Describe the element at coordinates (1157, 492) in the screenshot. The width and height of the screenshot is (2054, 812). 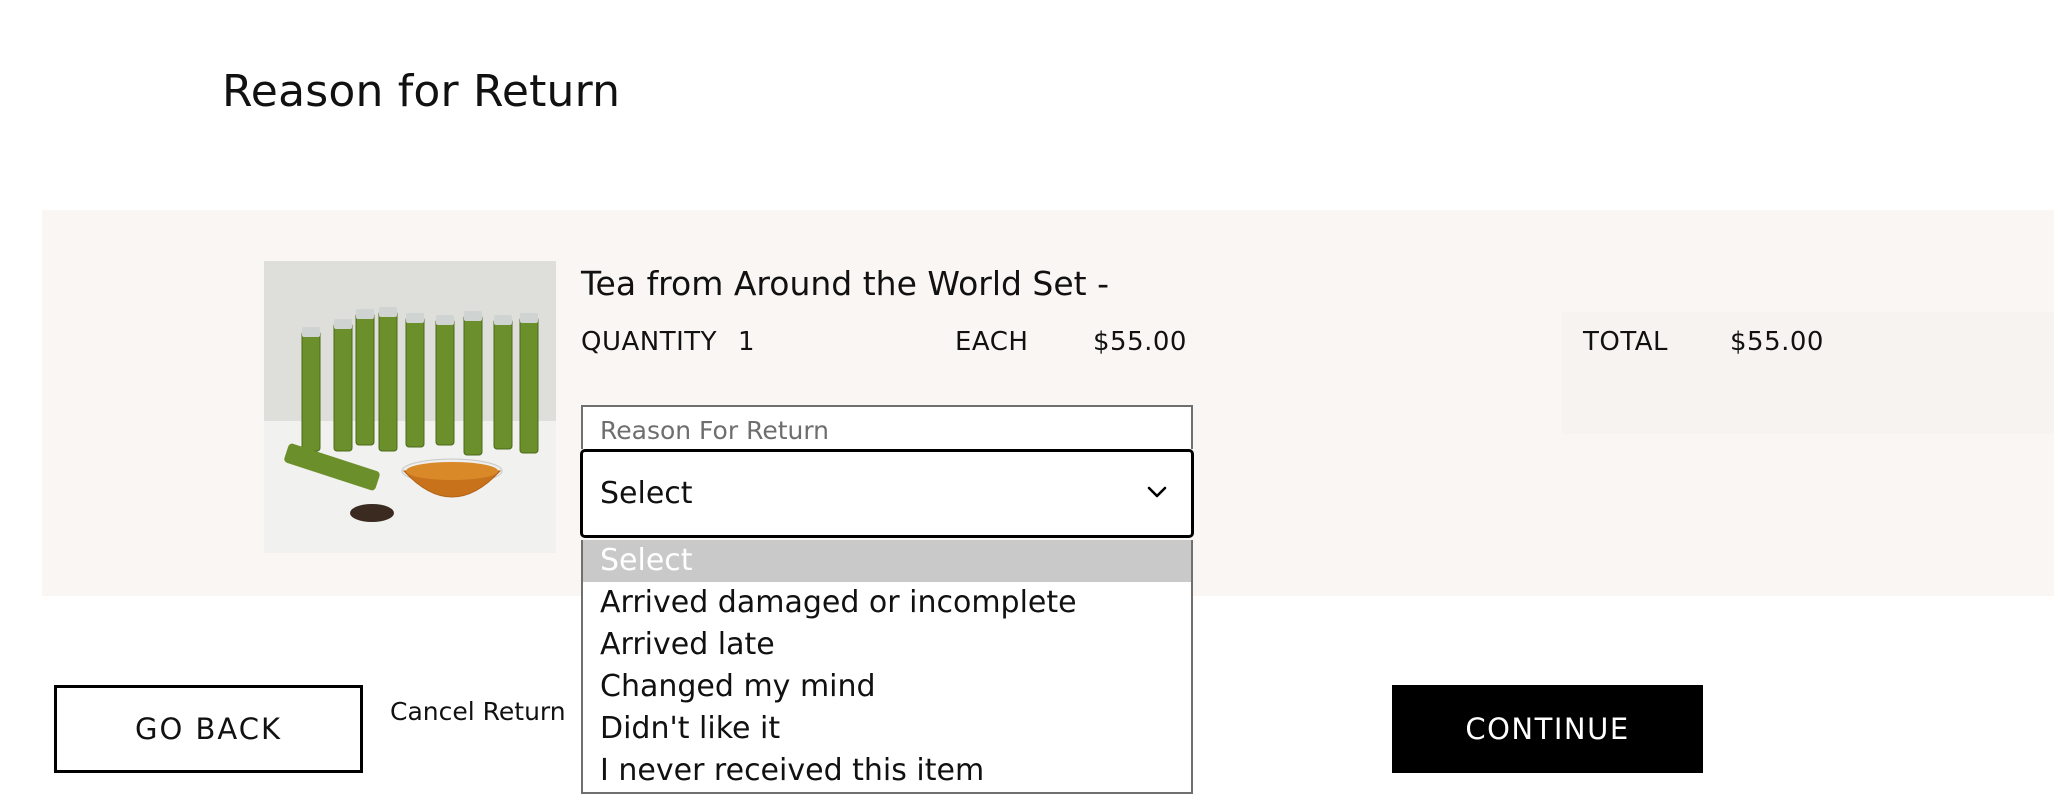
I see `chevron-down-icon` at that location.